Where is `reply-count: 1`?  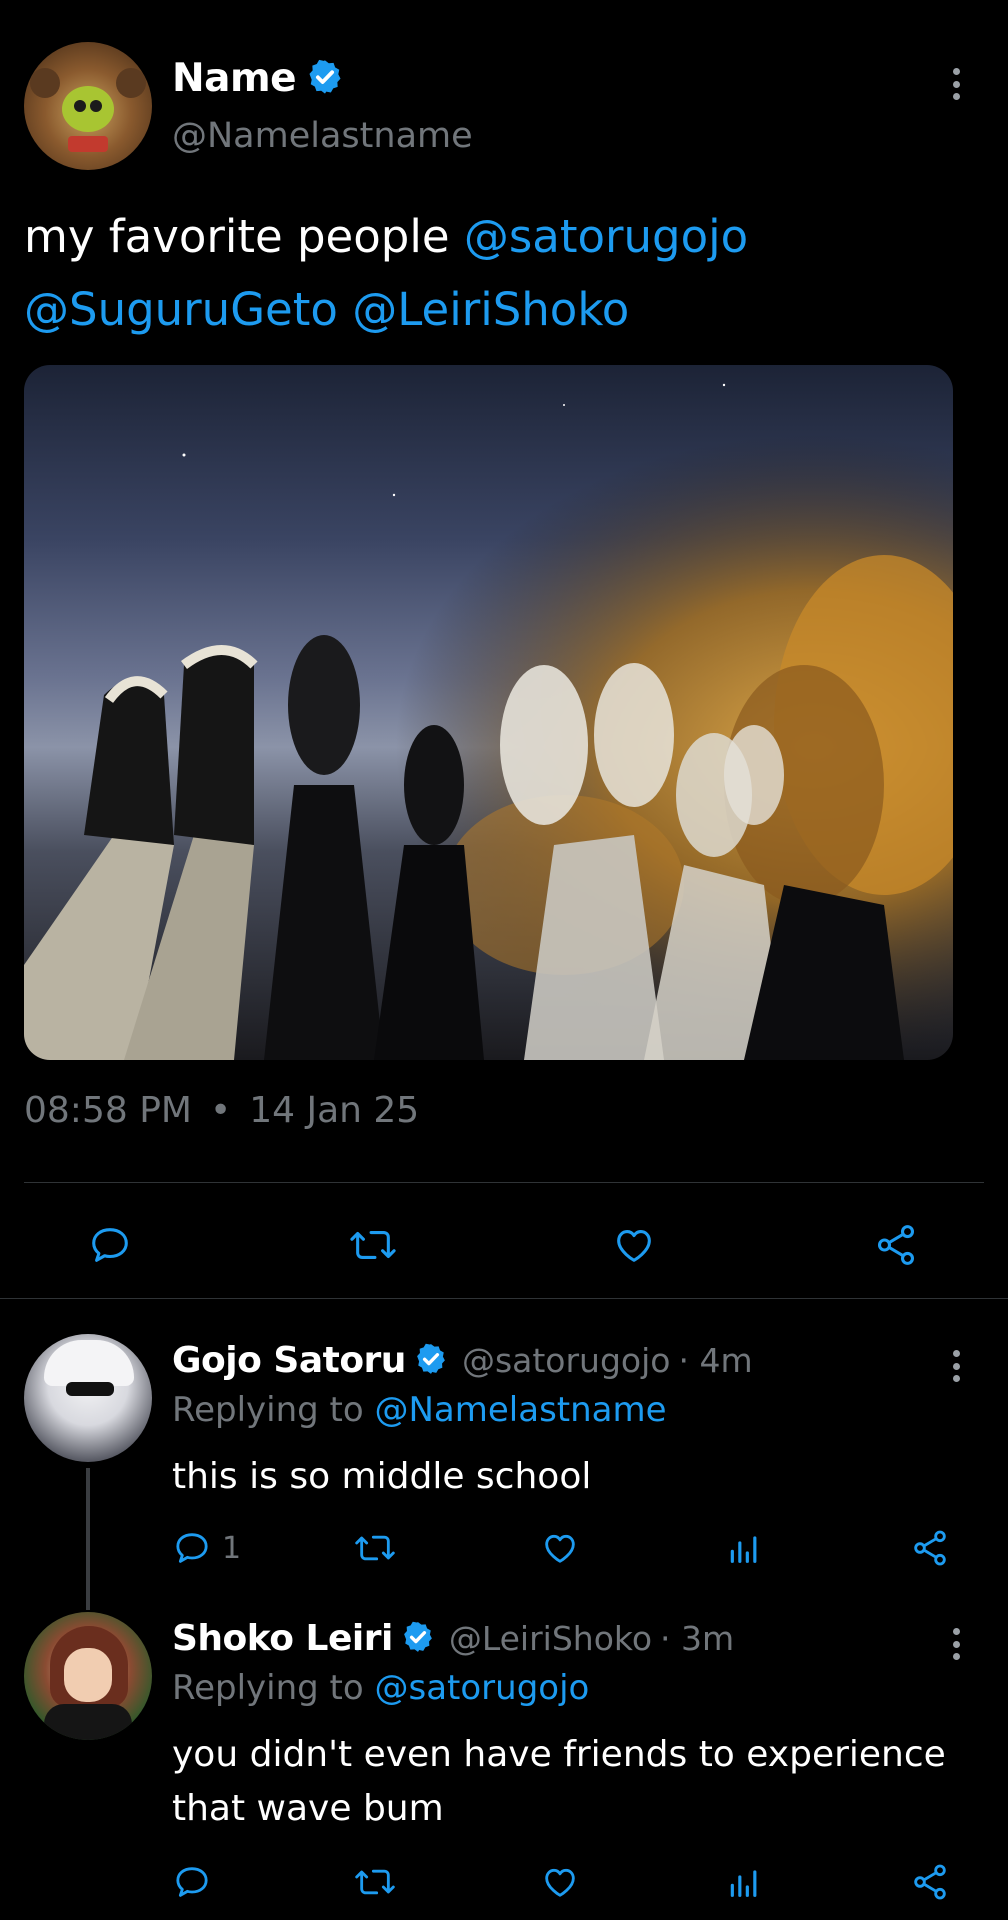
reply-count: 1 is located at coordinates (232, 1548).